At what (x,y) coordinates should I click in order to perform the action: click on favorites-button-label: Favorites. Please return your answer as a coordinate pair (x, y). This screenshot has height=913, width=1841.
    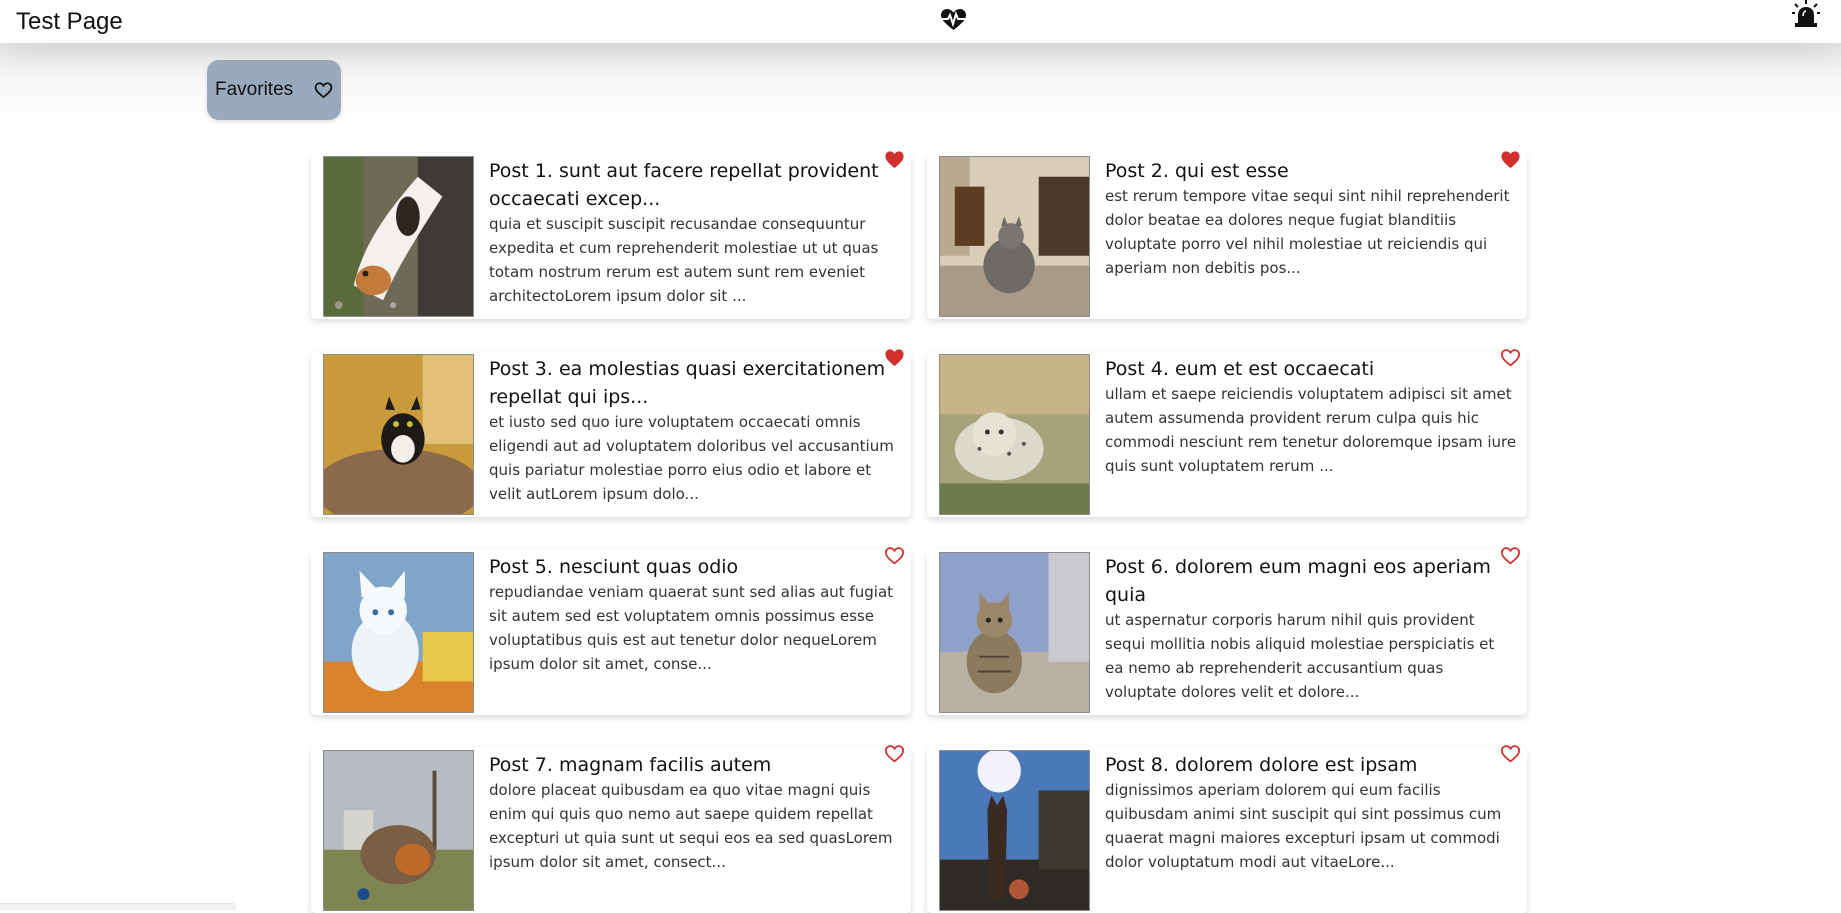
    Looking at the image, I should click on (254, 89).